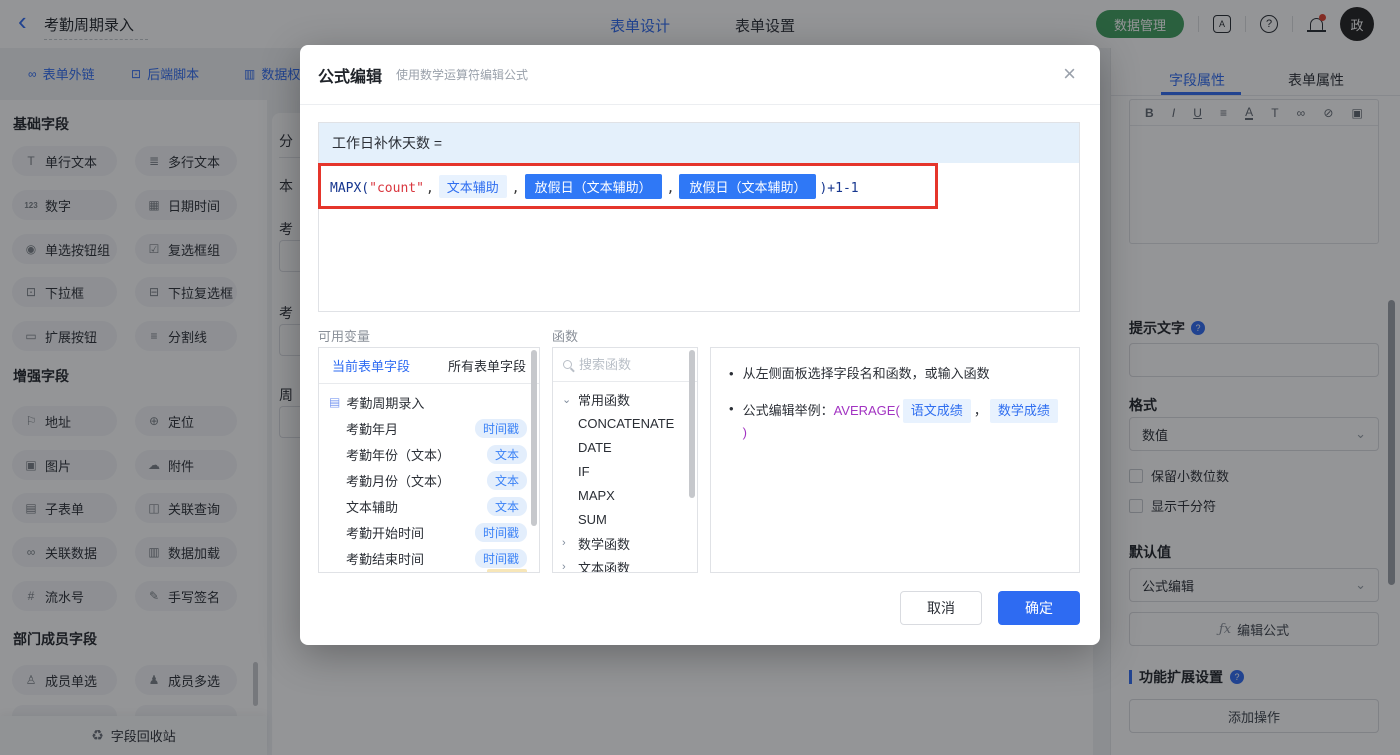 The width and height of the screenshot is (1400, 755). I want to click on formula-function: MAPX(, so click(350, 188).